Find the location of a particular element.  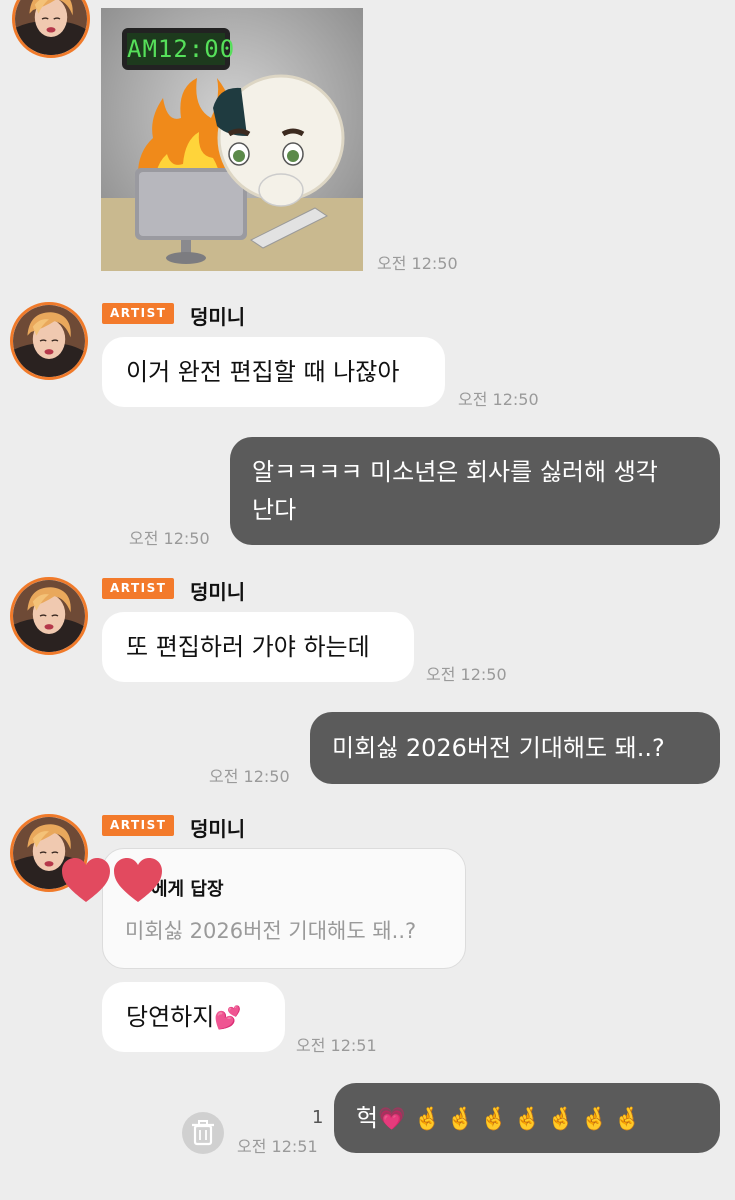

message-text: 미회싫 2026버전 기대해도 돼..? is located at coordinates (498, 748).